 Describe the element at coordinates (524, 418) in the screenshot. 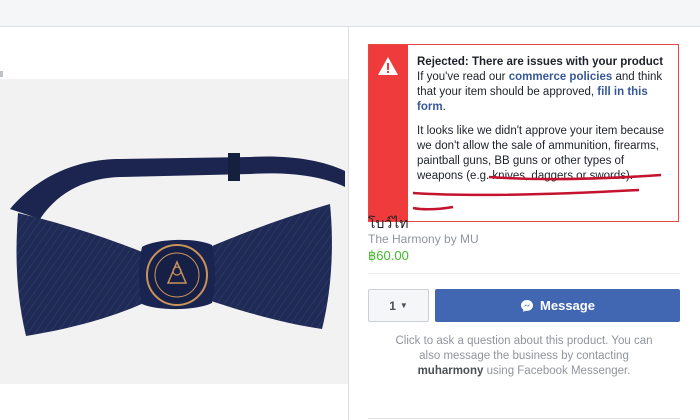

I see `bottom-rule` at that location.